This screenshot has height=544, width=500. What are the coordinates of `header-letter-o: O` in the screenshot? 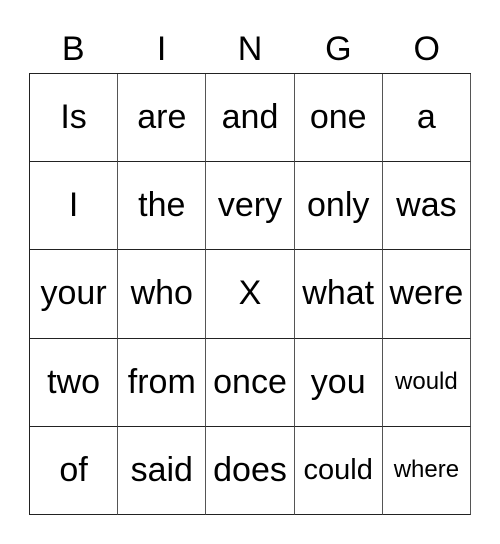 It's located at (426, 49).